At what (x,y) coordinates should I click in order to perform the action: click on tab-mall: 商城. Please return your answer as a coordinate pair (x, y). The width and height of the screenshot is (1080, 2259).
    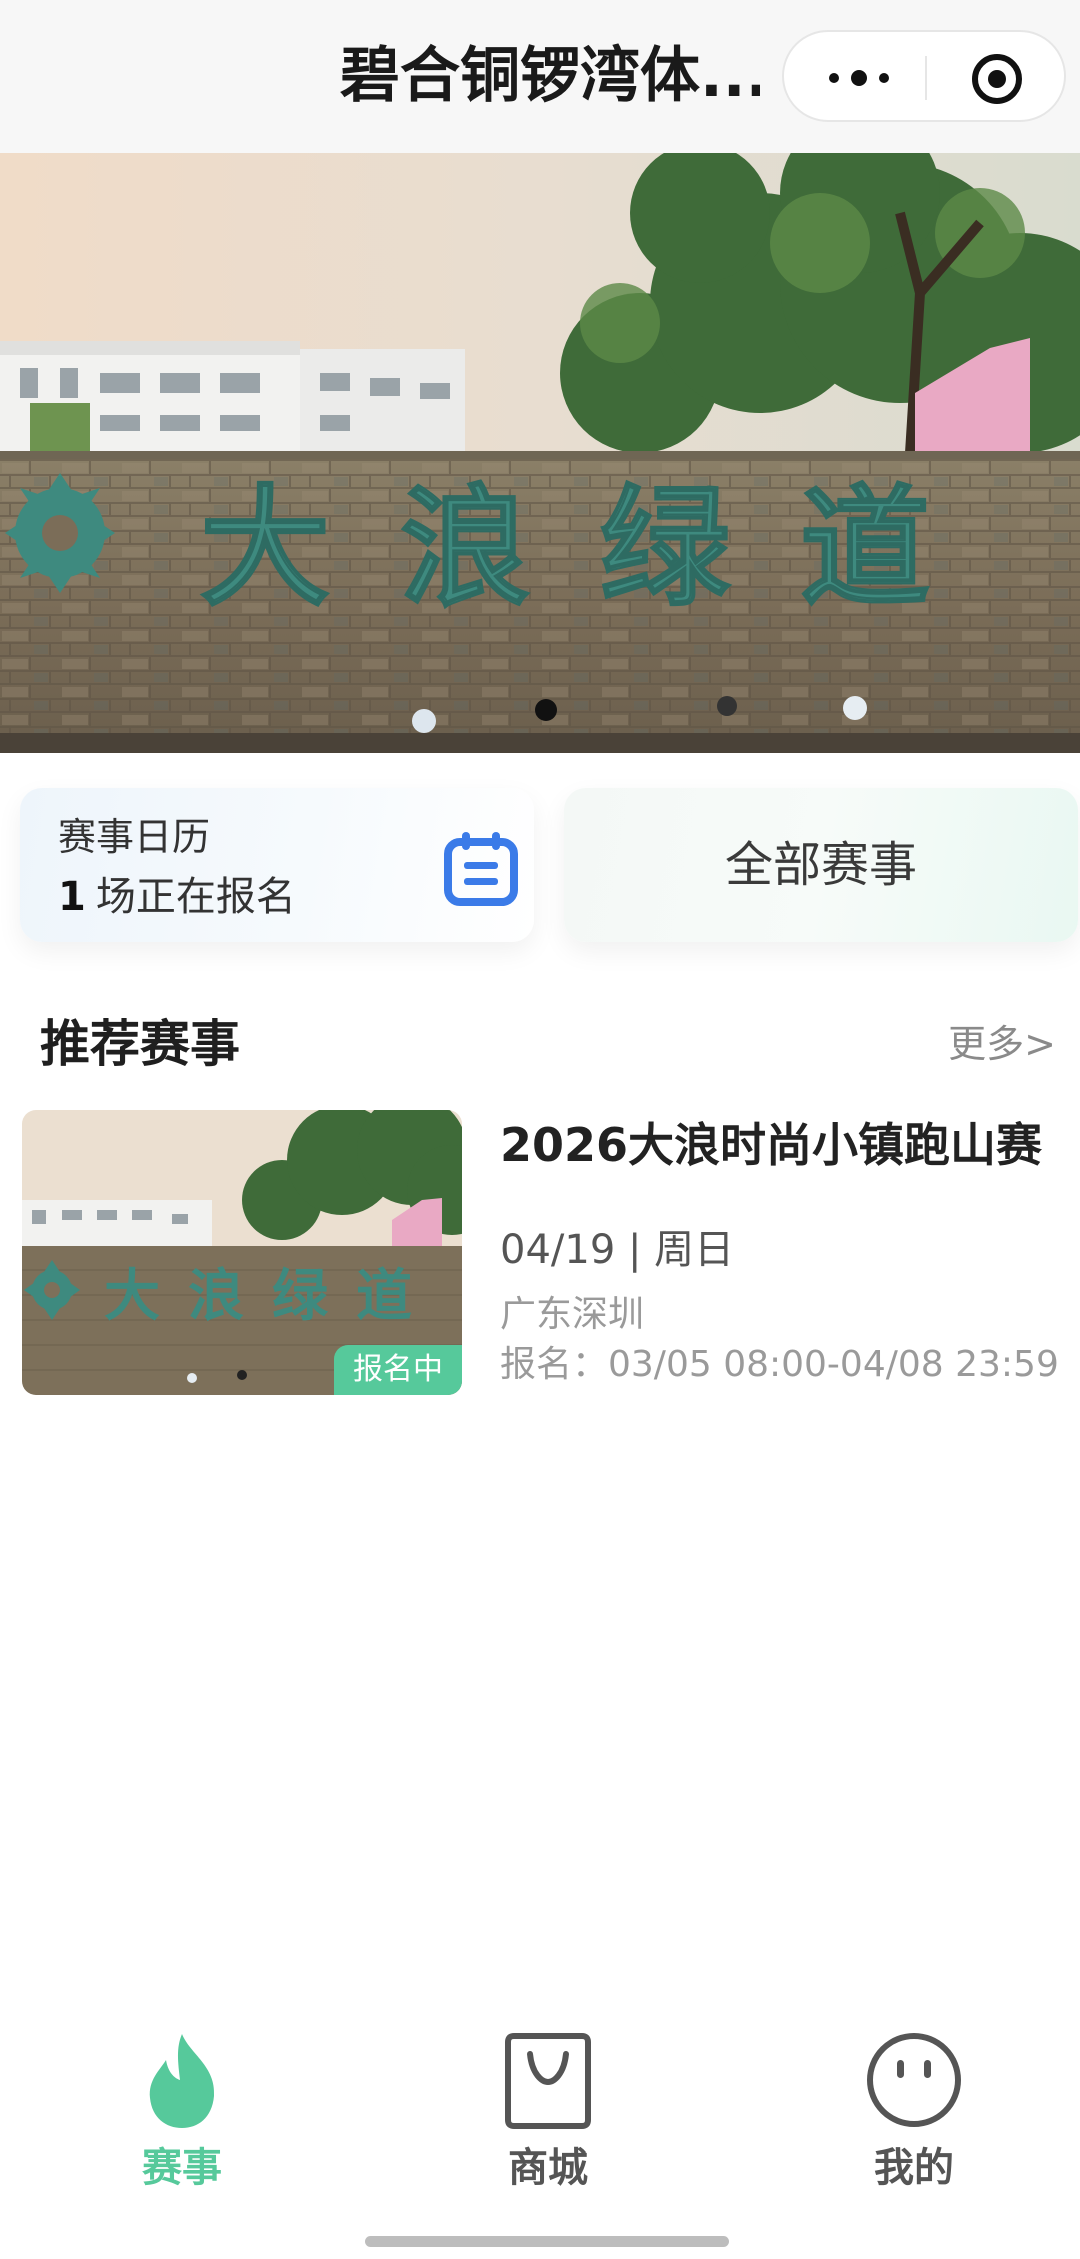
    Looking at the image, I should click on (548, 2115).